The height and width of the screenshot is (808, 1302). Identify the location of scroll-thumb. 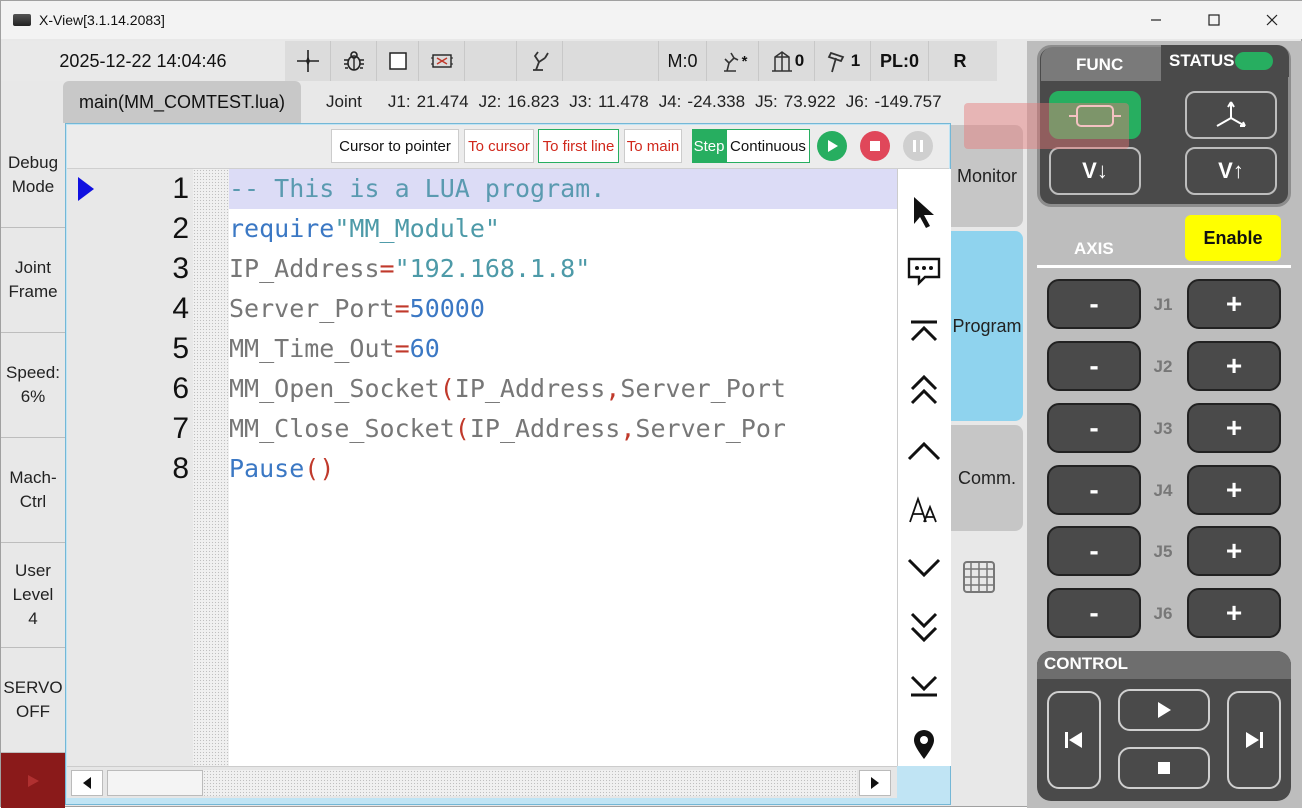
(155, 783).